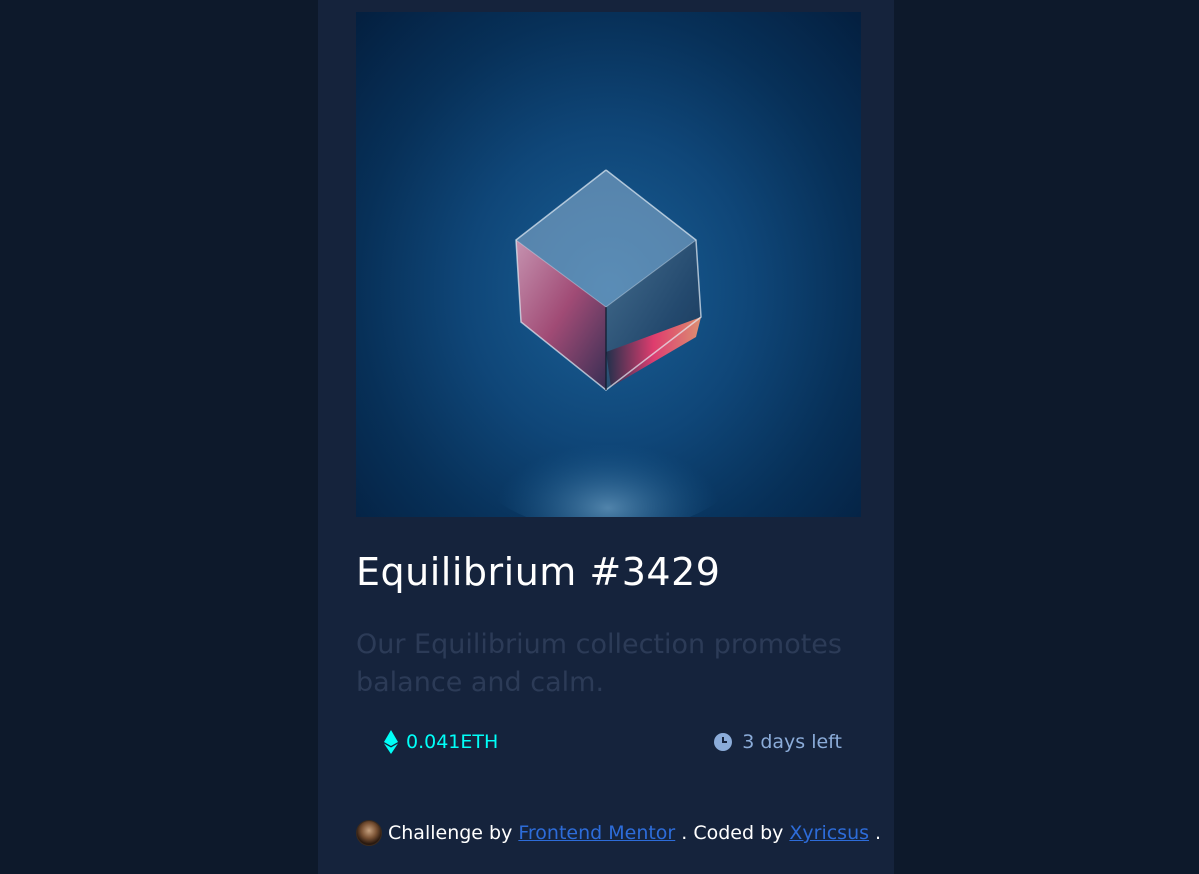 The width and height of the screenshot is (1199, 874). Describe the element at coordinates (369, 833) in the screenshot. I see `author-avatar` at that location.